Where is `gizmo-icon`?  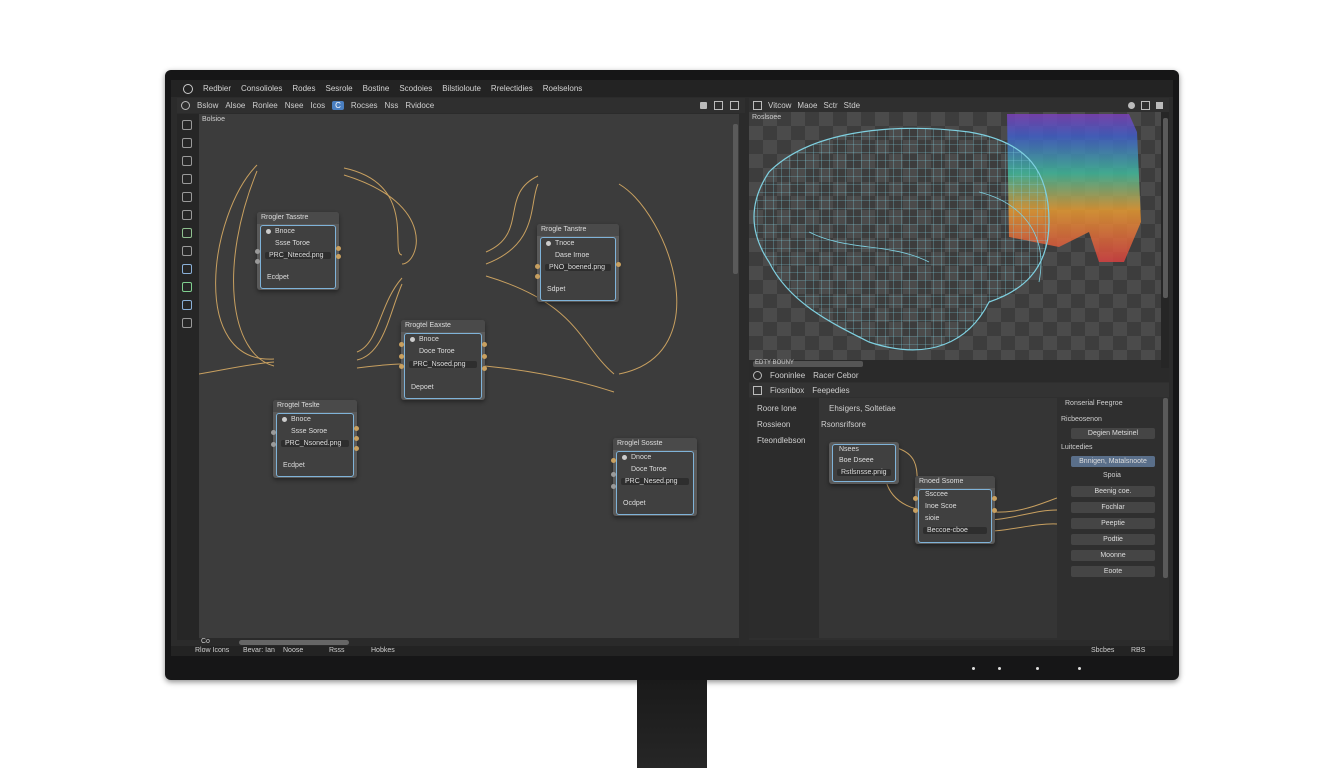
gizmo-icon is located at coordinates (1145, 105).